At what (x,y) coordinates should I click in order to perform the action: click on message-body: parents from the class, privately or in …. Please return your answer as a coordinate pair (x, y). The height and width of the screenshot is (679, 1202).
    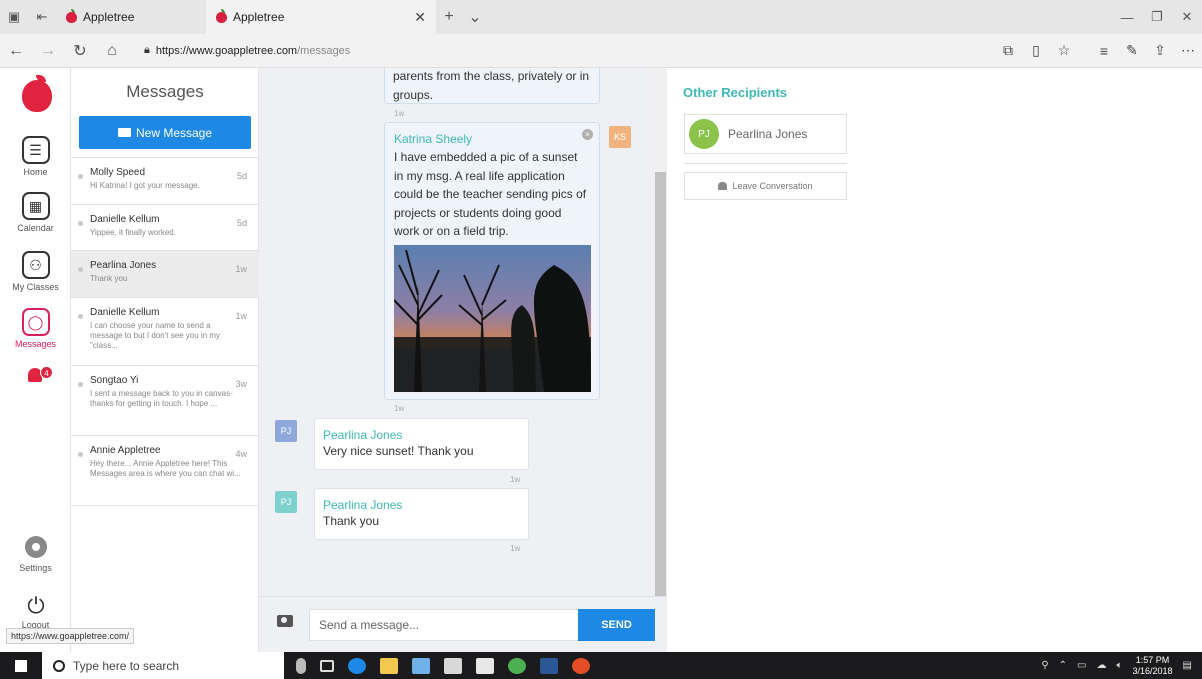
    Looking at the image, I should click on (491, 85).